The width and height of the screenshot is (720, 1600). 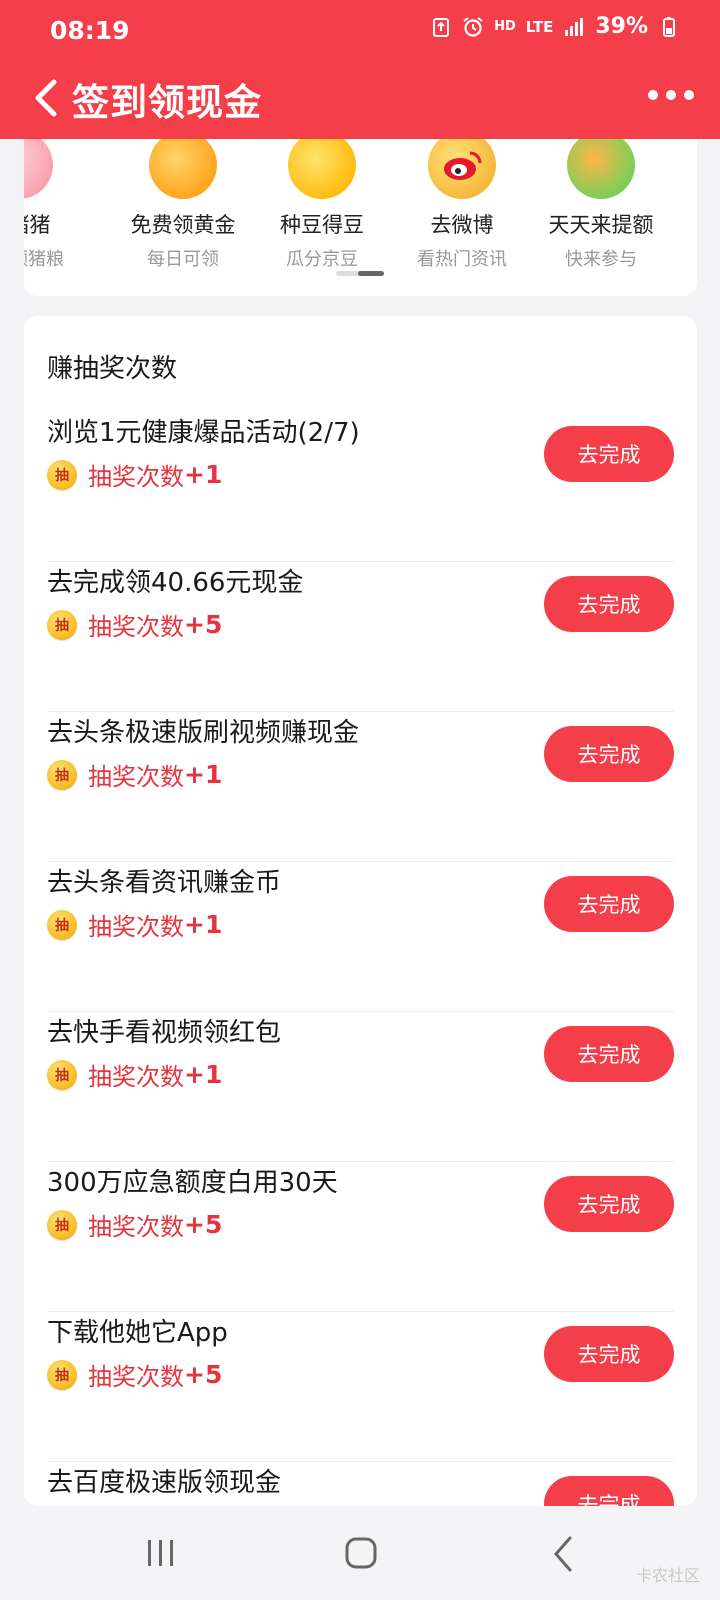 What do you see at coordinates (161, 1553) in the screenshot?
I see `recent-apps-icon` at bounding box center [161, 1553].